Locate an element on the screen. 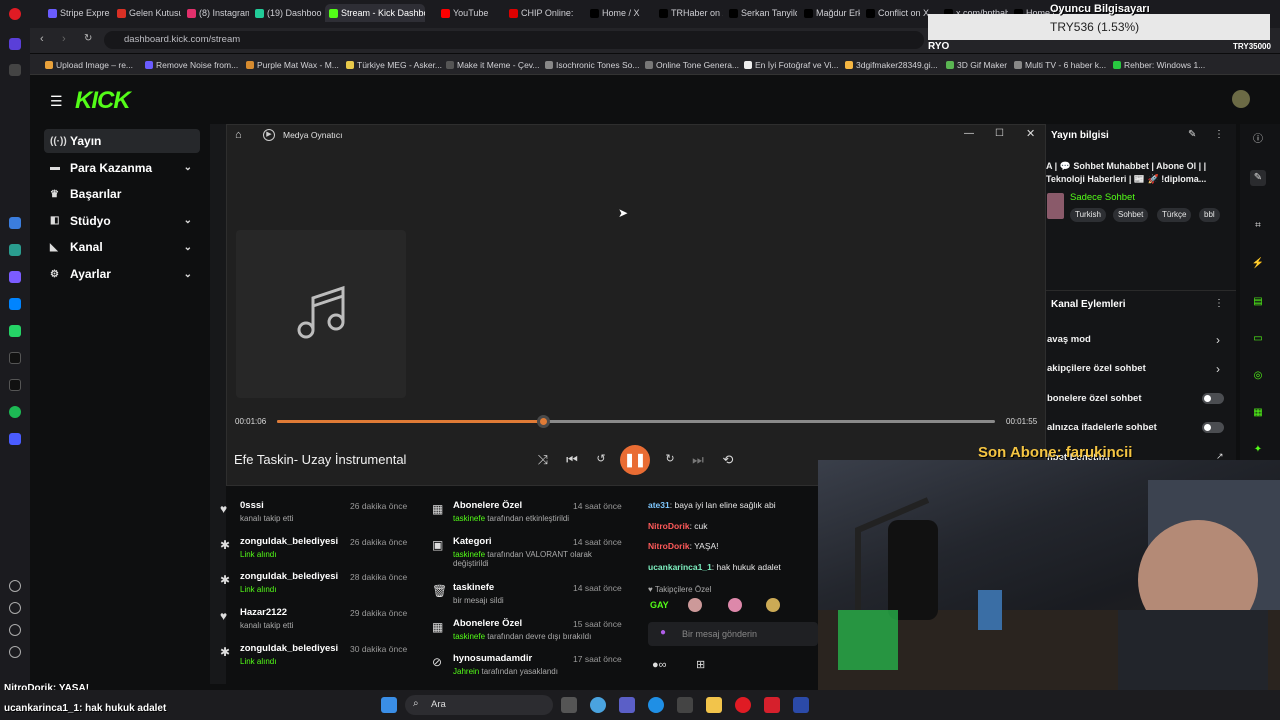  heart-sidebar-icon is located at coordinates (15, 586).